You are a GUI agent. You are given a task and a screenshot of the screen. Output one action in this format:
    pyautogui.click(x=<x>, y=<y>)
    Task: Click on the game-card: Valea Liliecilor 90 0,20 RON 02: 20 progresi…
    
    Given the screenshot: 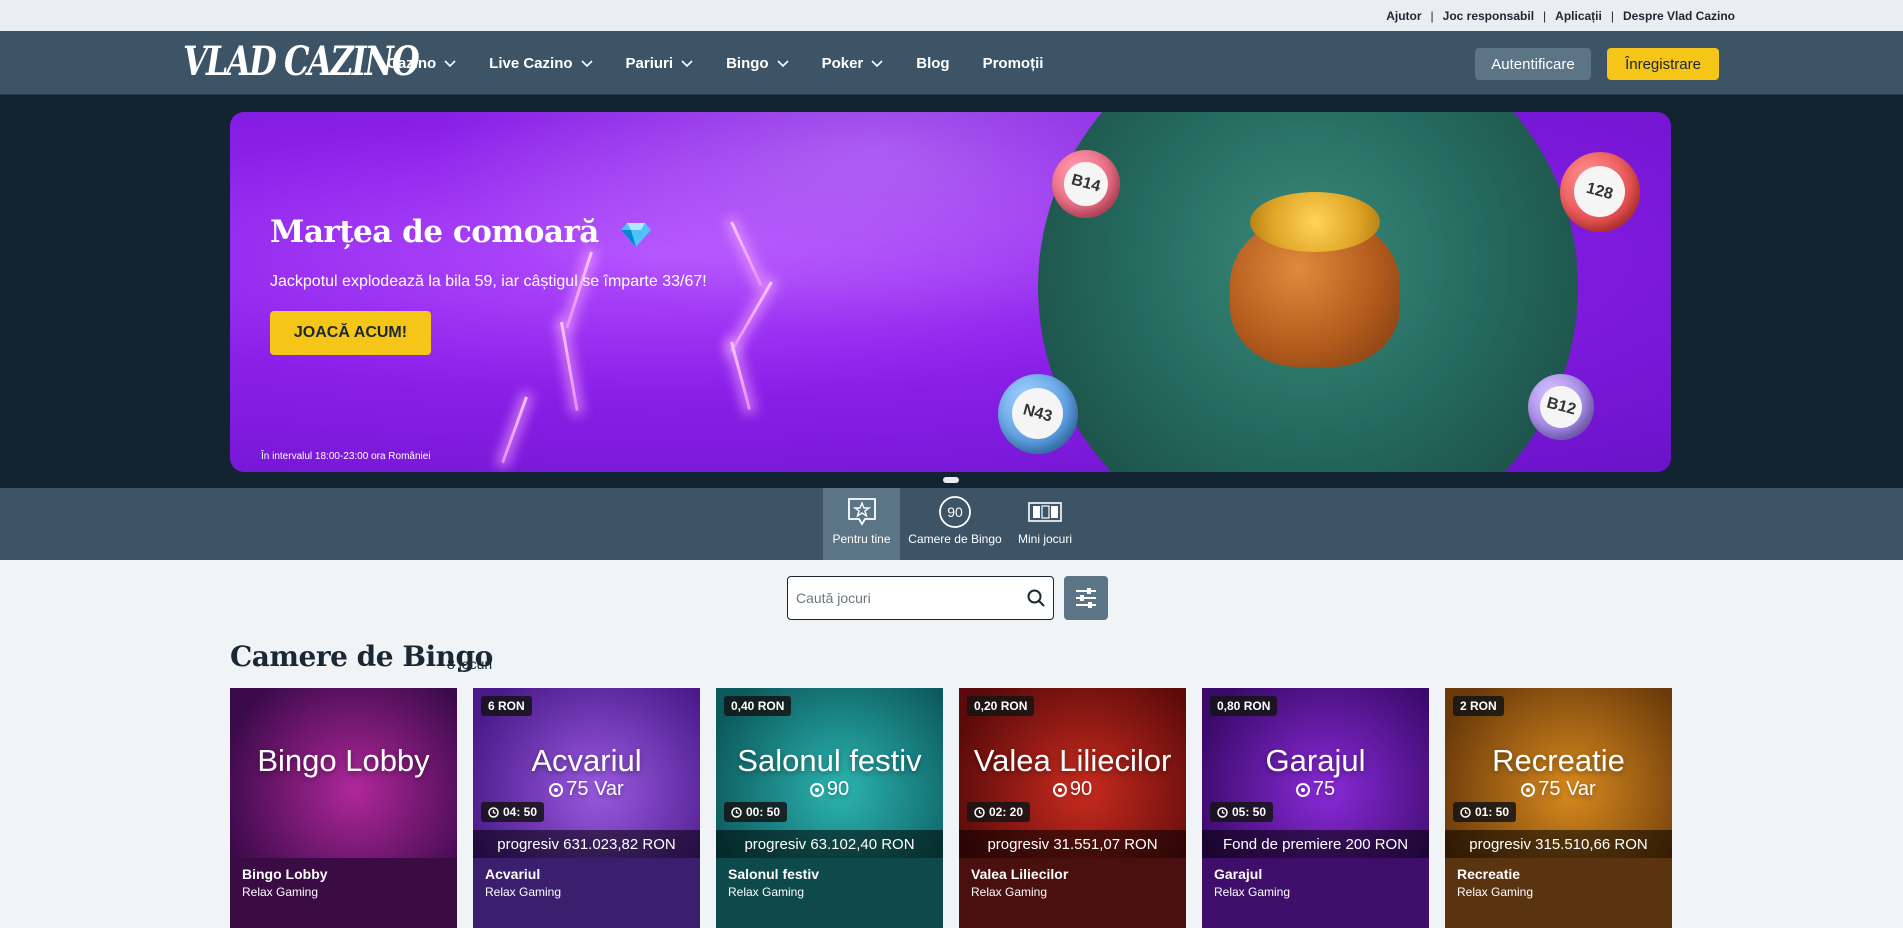 What is the action you would take?
    pyautogui.click(x=1072, y=808)
    